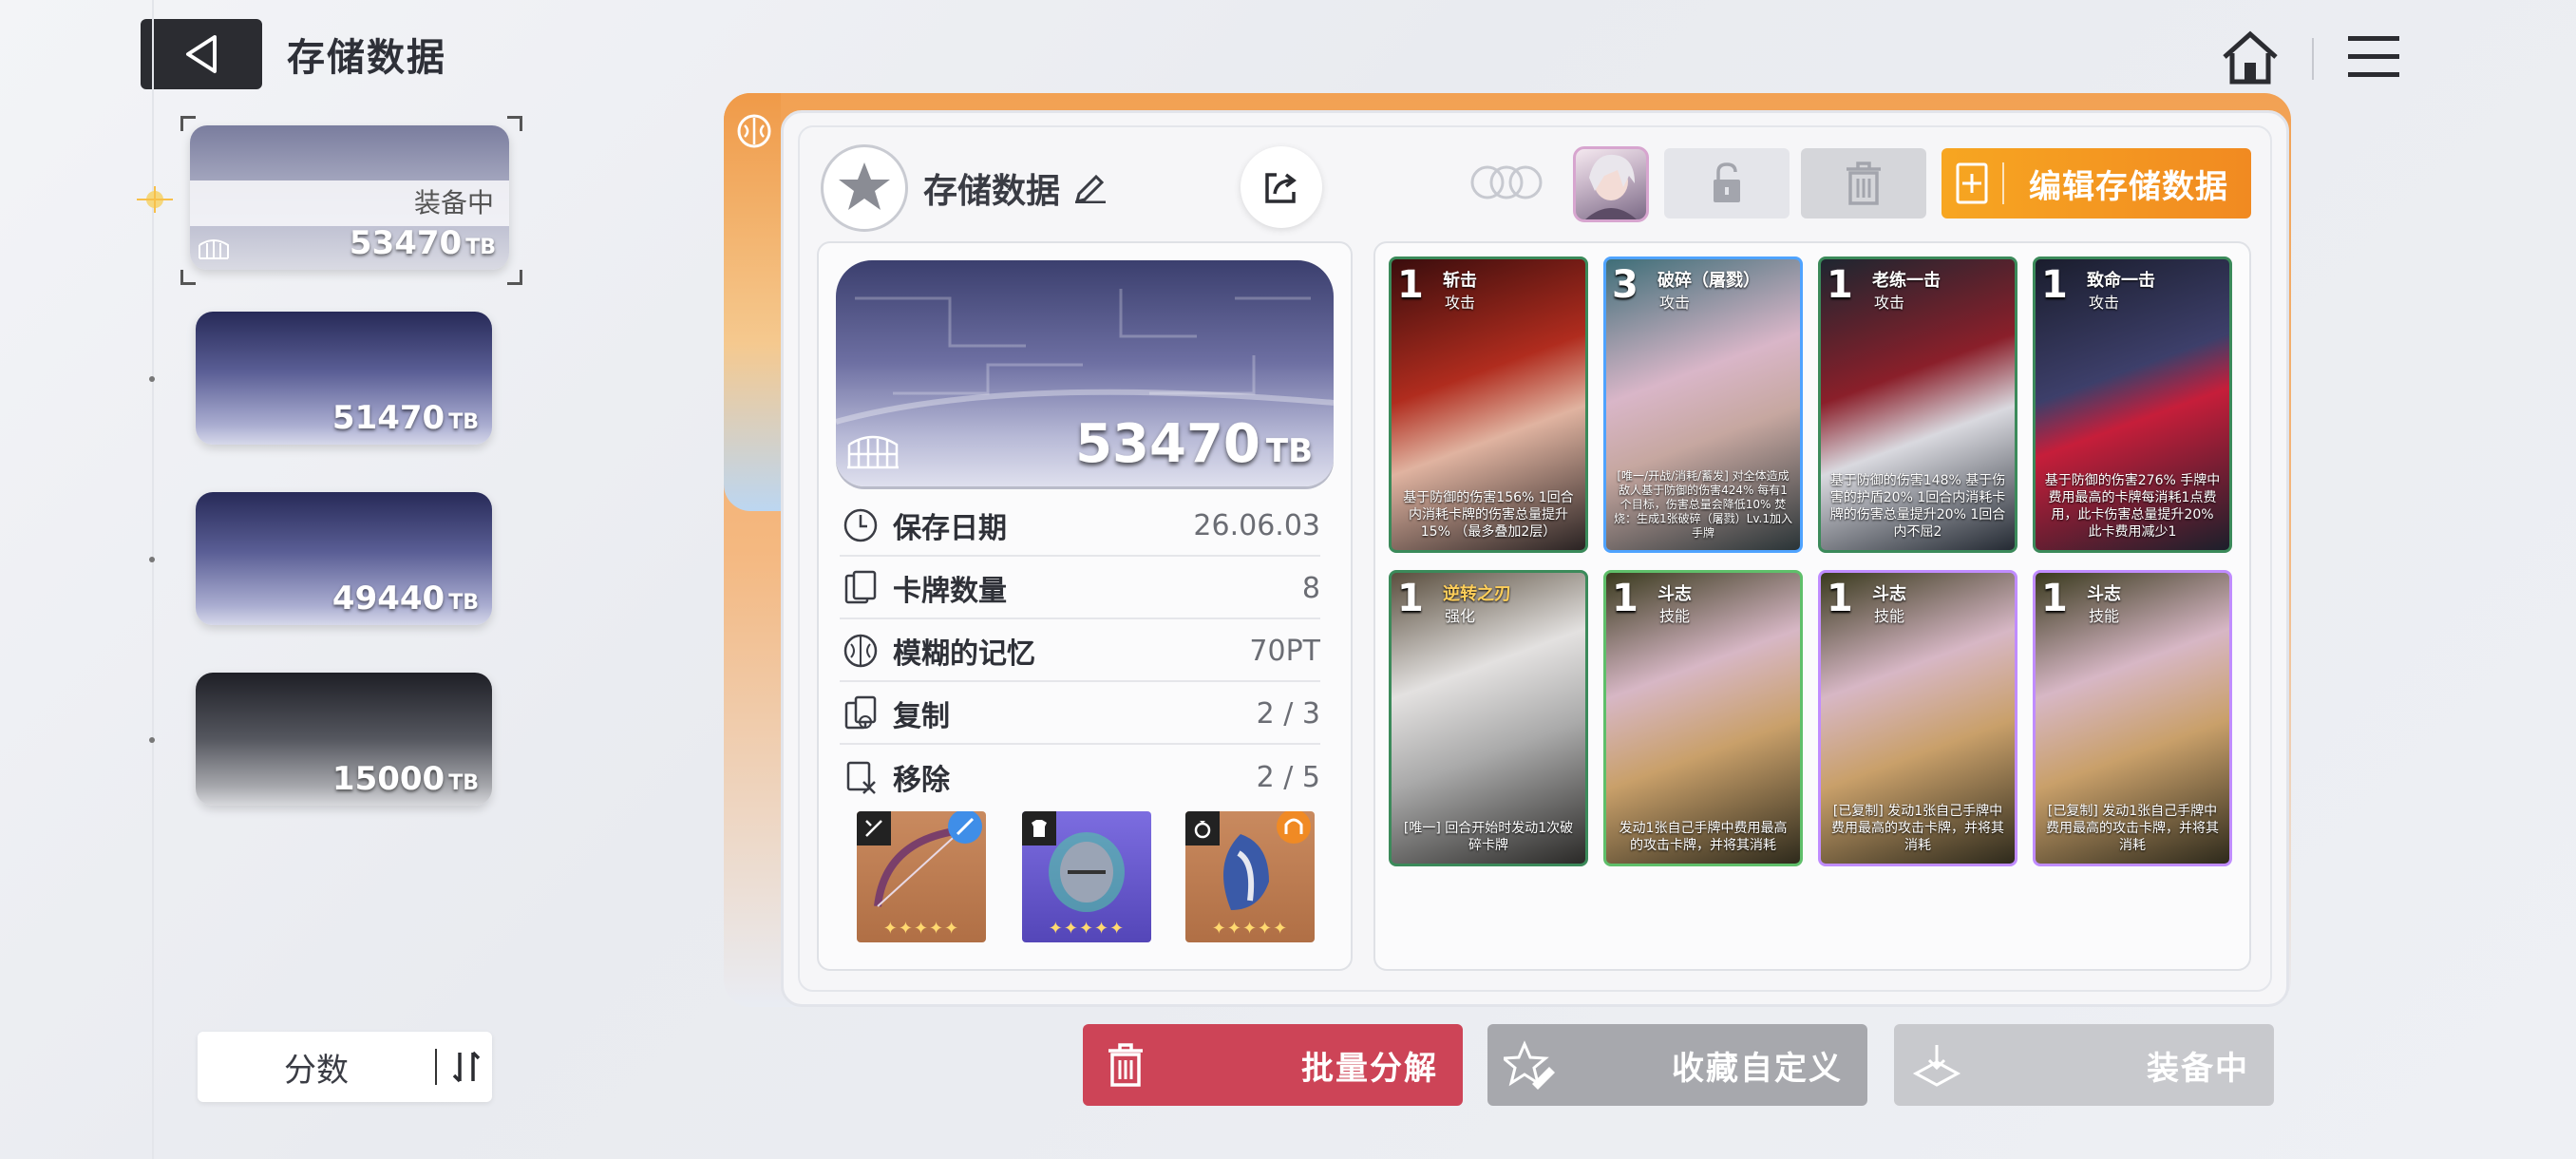 This screenshot has height=1159, width=2576. What do you see at coordinates (752, 302) in the screenshot?
I see `panel-side-strip` at bounding box center [752, 302].